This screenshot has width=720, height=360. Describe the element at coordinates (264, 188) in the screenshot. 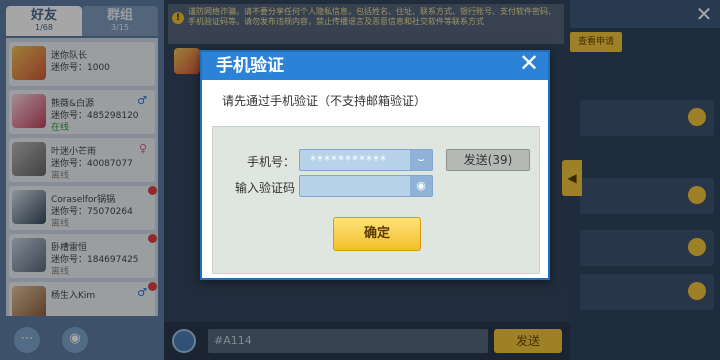

I see `code-label: 输入验证码` at that location.